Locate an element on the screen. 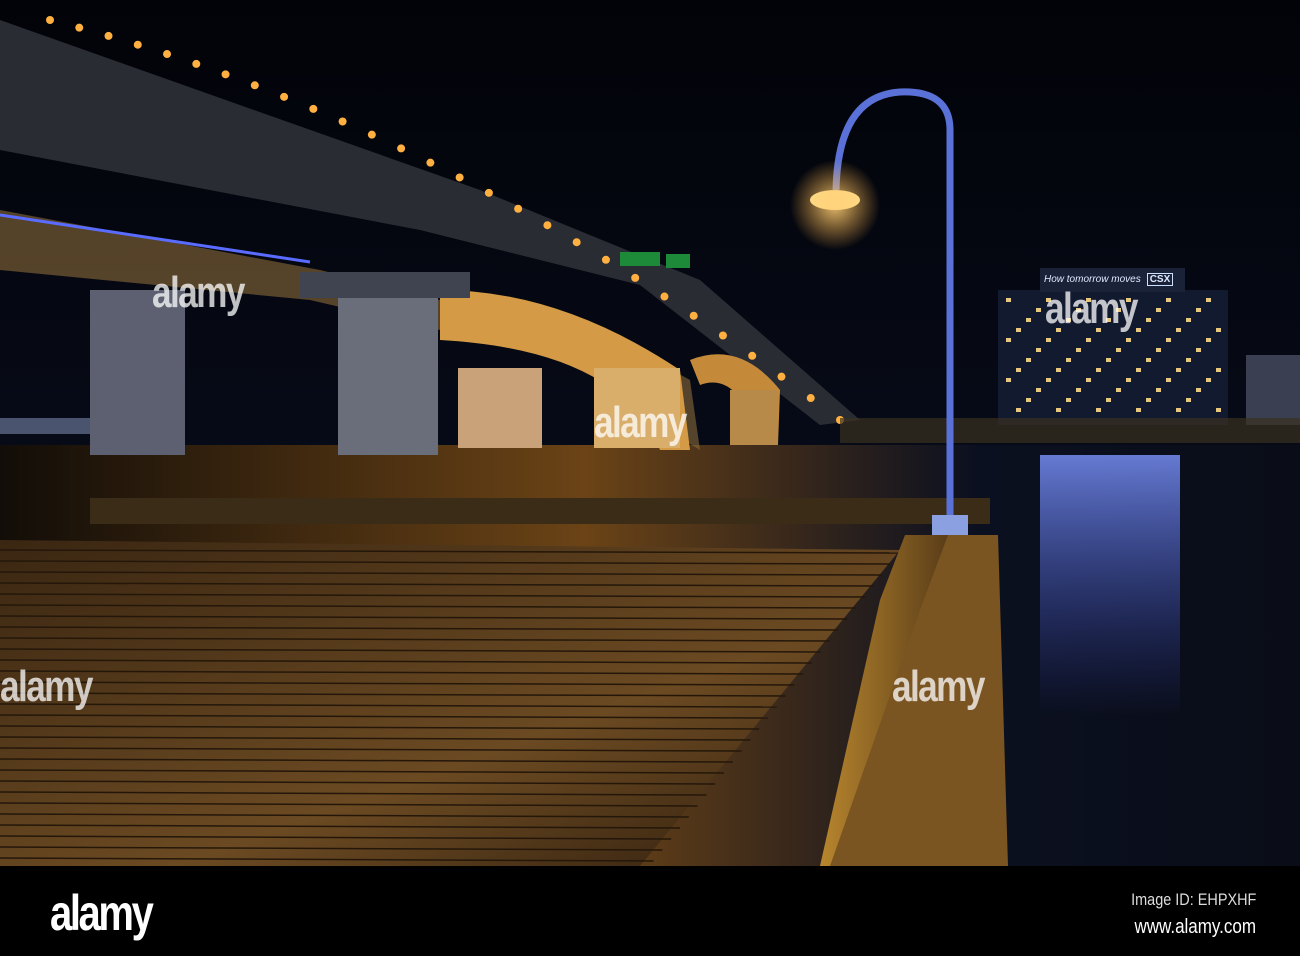  sign-brand: CSX is located at coordinates (1160, 279).